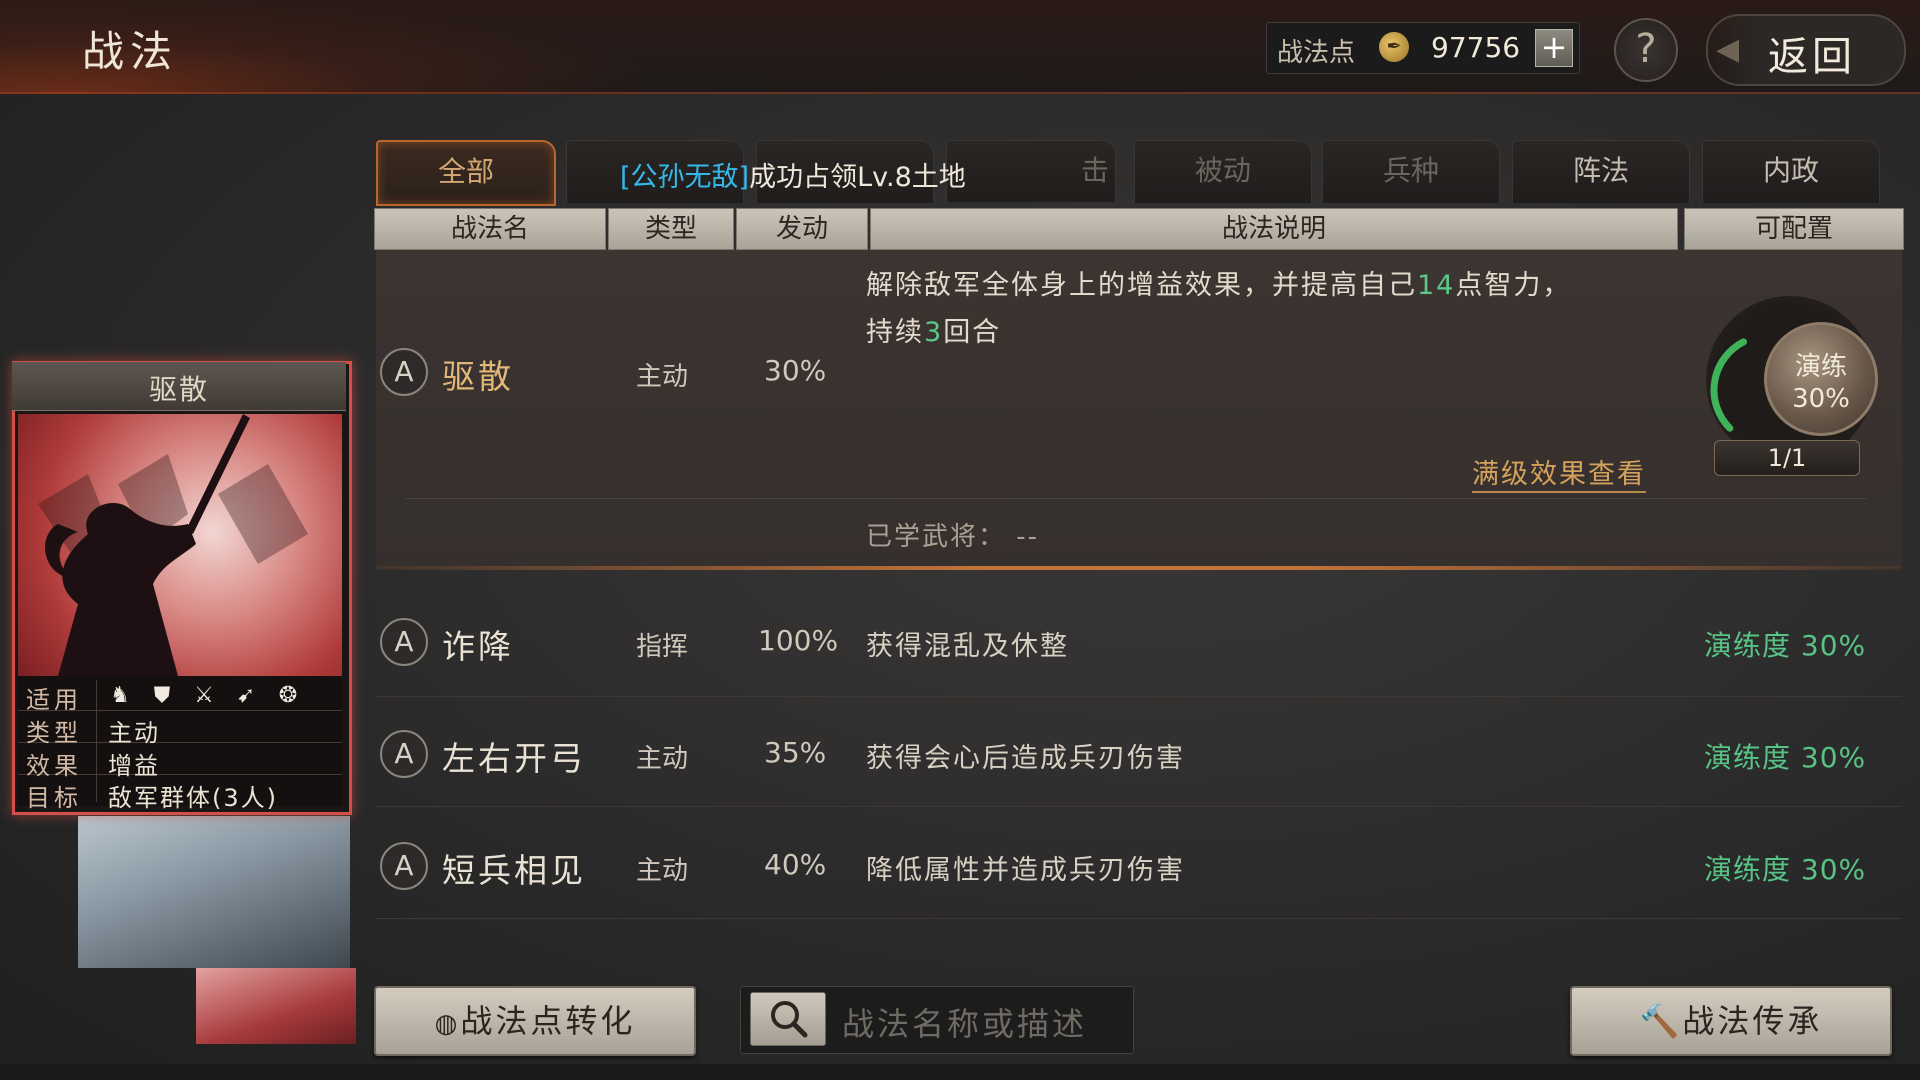 This screenshot has width=1920, height=1080. Describe the element at coordinates (478, 646) in the screenshot. I see `tactic-name: 诈降` at that location.